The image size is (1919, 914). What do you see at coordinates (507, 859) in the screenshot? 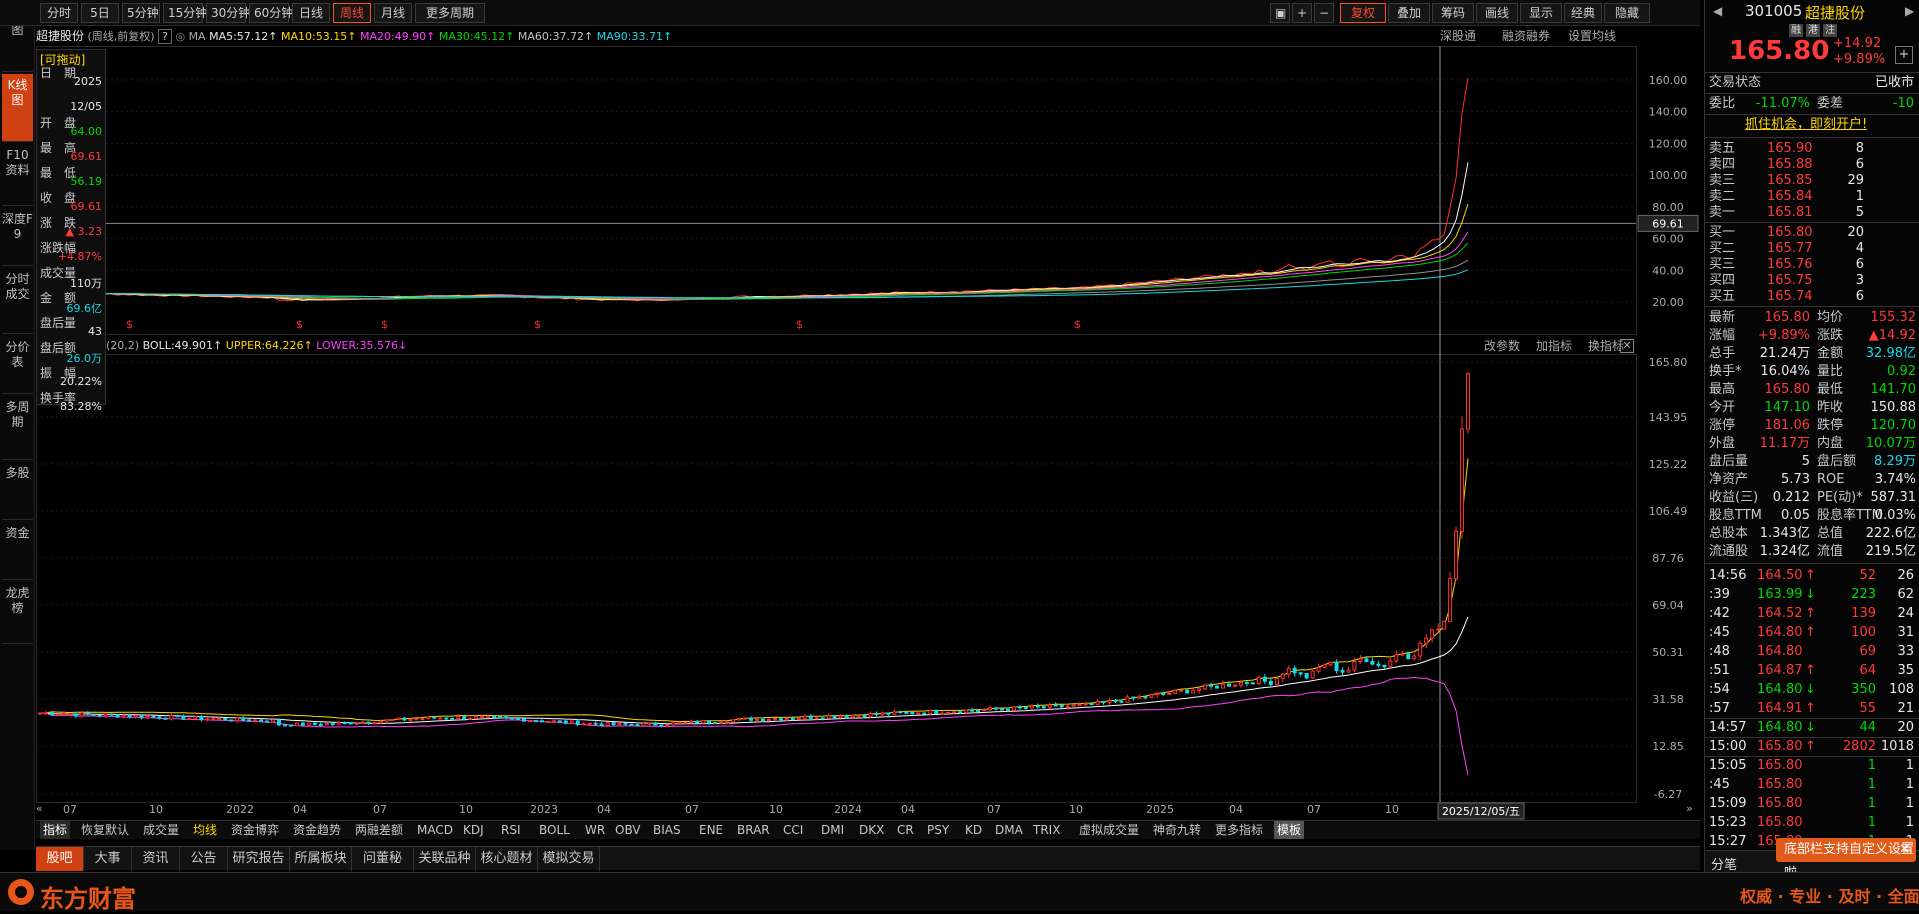
I see `bottom-tab-8: 核心题材` at bounding box center [507, 859].